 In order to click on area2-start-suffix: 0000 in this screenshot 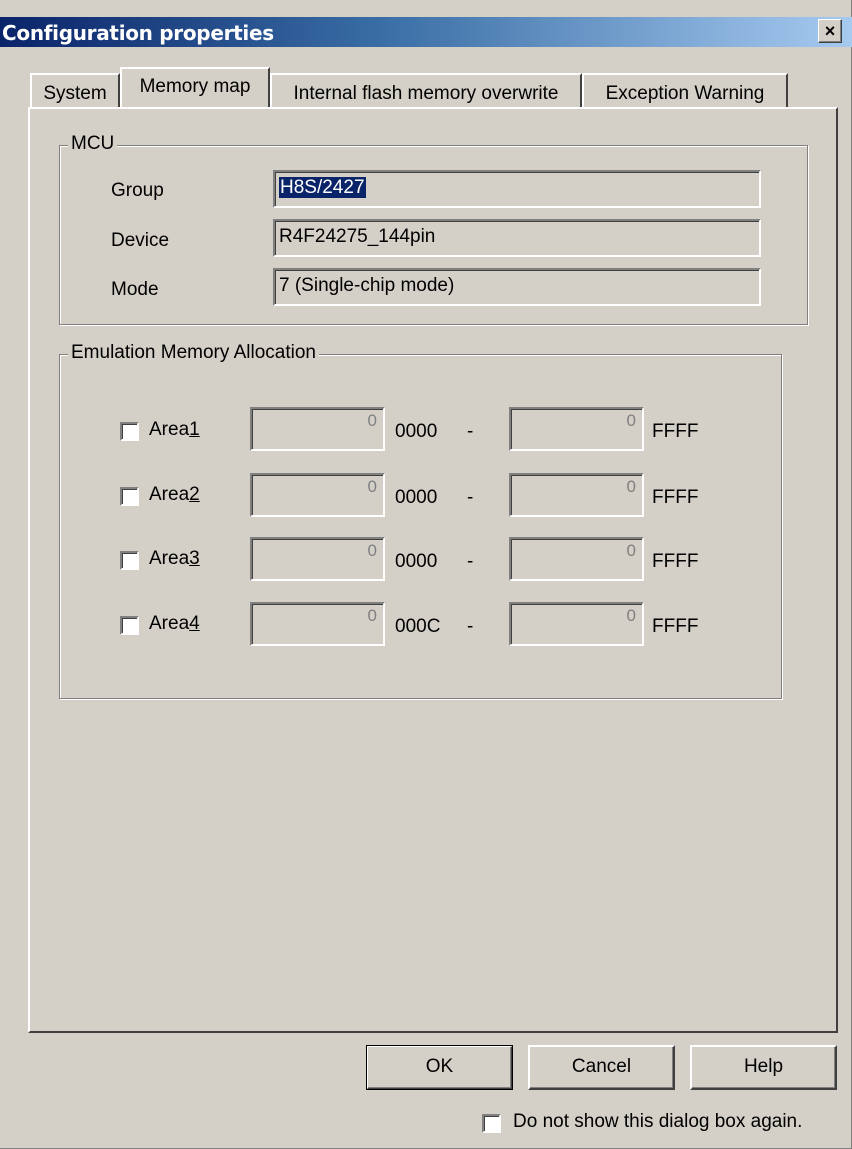, I will do `click(416, 497)`.